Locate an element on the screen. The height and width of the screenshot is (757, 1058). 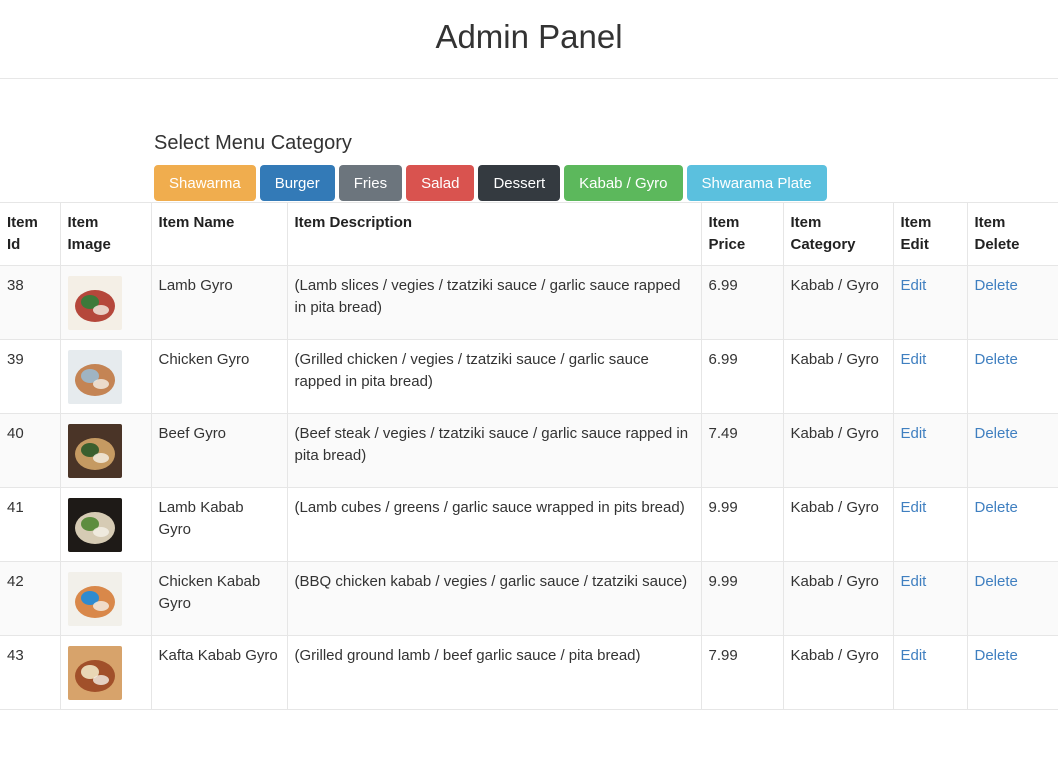
item-id: 42 is located at coordinates (30, 598).